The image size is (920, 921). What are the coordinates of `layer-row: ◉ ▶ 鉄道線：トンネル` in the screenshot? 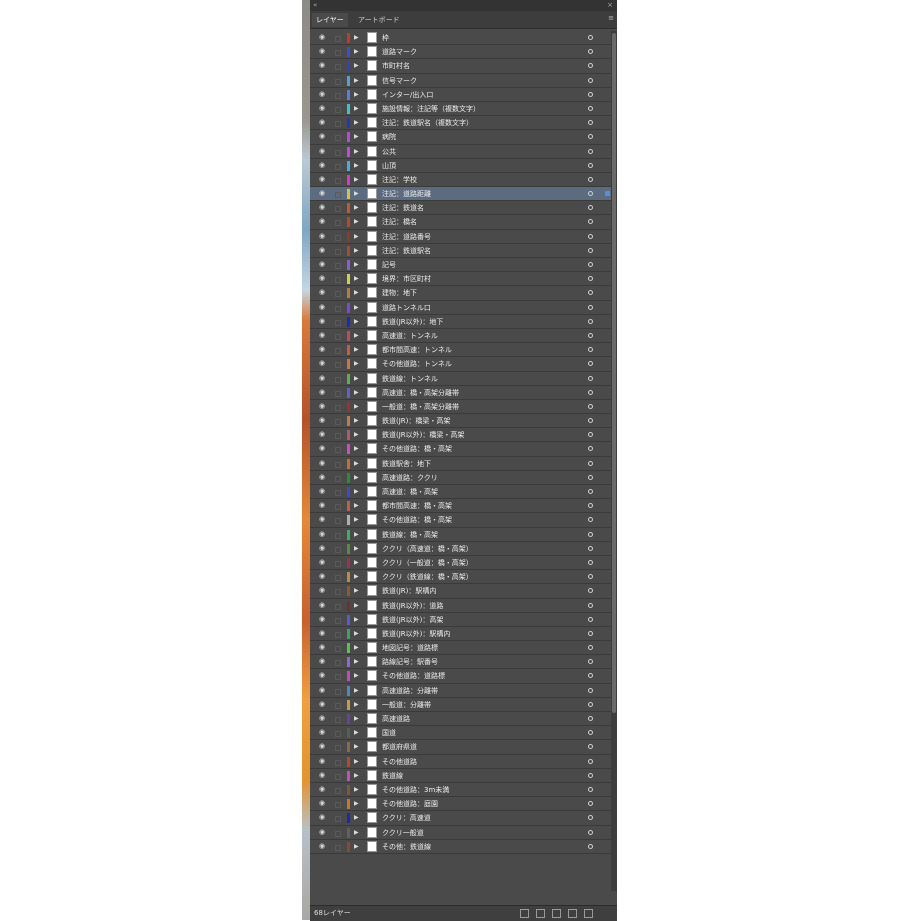 It's located at (460, 379).